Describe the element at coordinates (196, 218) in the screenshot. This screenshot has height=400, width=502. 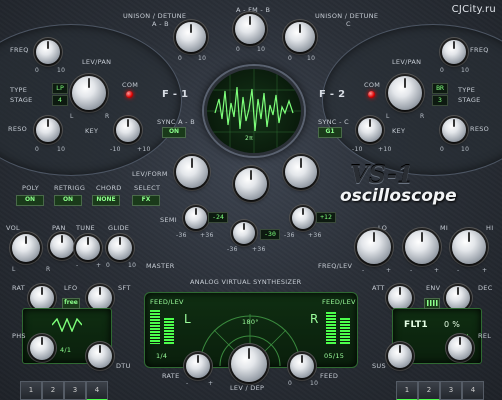
I see `semi-knob-a` at that location.